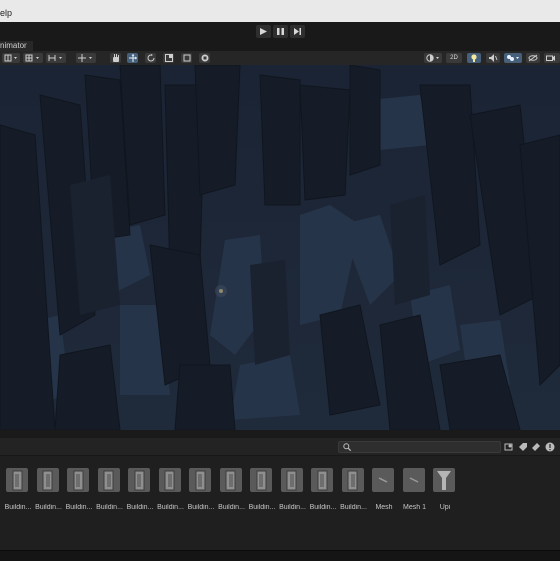 This screenshot has width=560, height=561. I want to click on scene-toolbar: 2D, so click(280, 58).